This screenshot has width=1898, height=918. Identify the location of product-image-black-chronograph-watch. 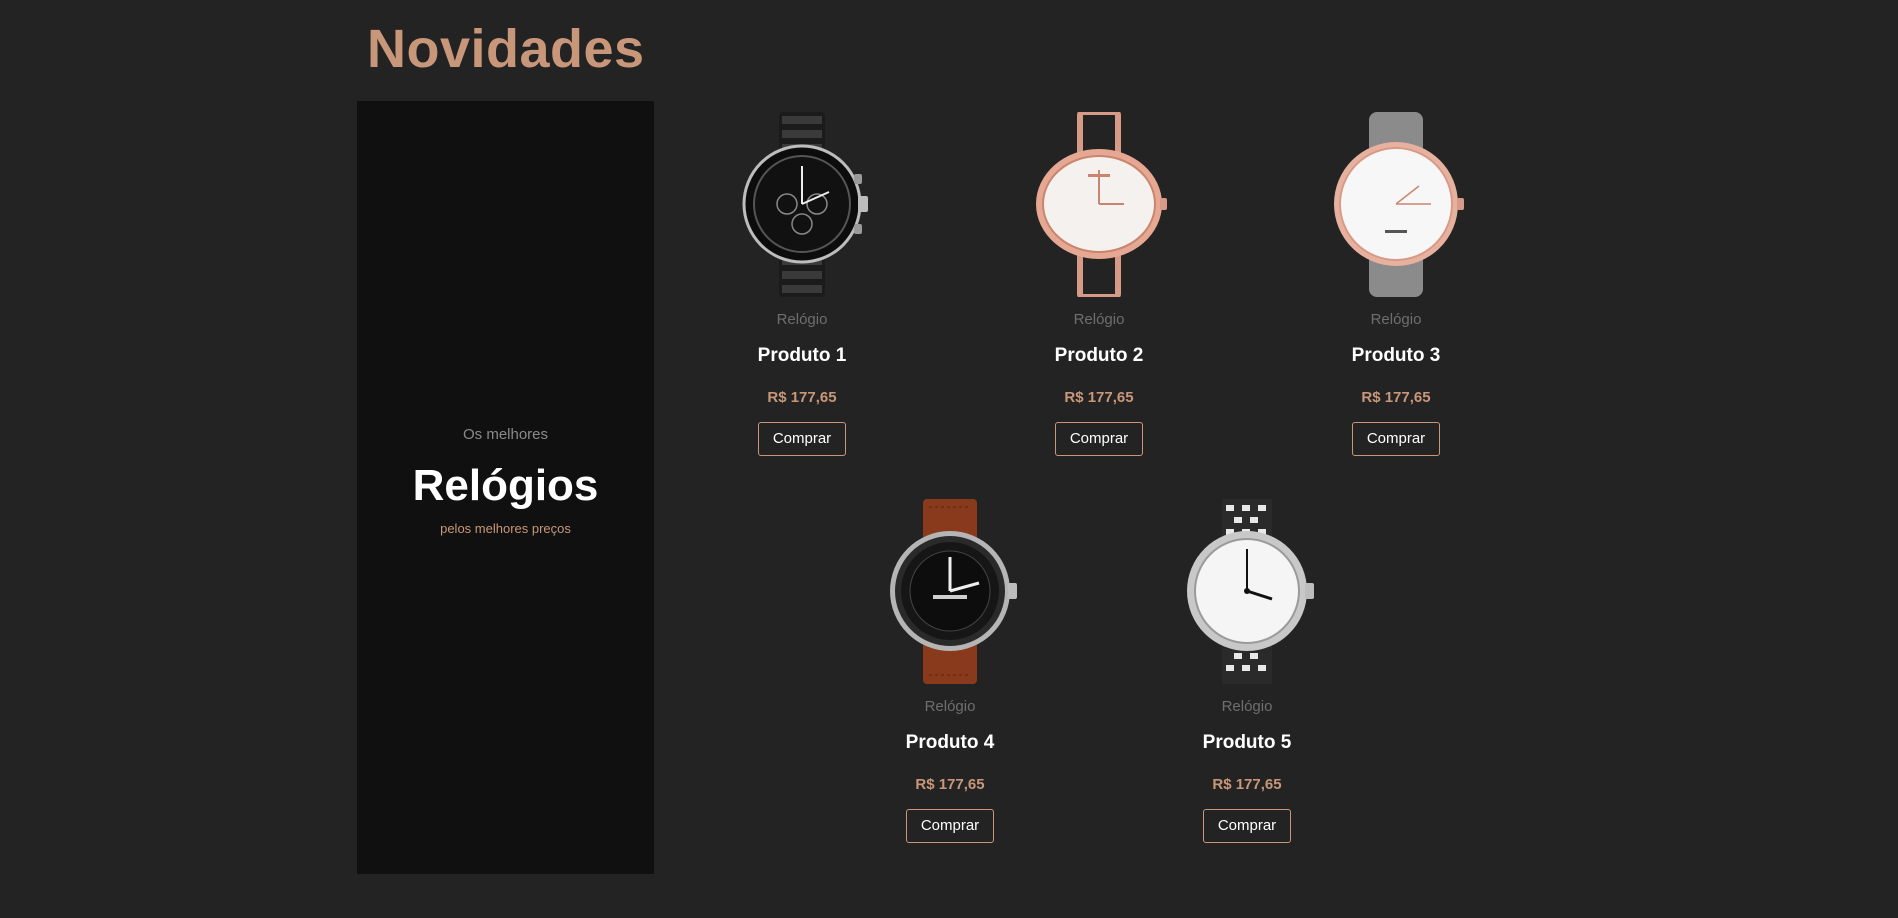
(802, 204).